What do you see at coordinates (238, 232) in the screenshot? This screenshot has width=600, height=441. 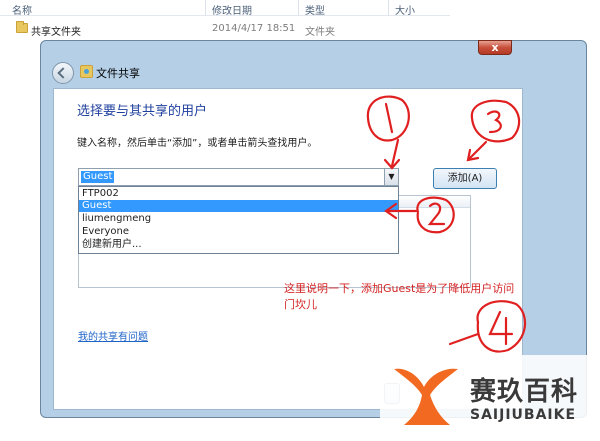 I see `dropdown-option-everyone: Everyone` at bounding box center [238, 232].